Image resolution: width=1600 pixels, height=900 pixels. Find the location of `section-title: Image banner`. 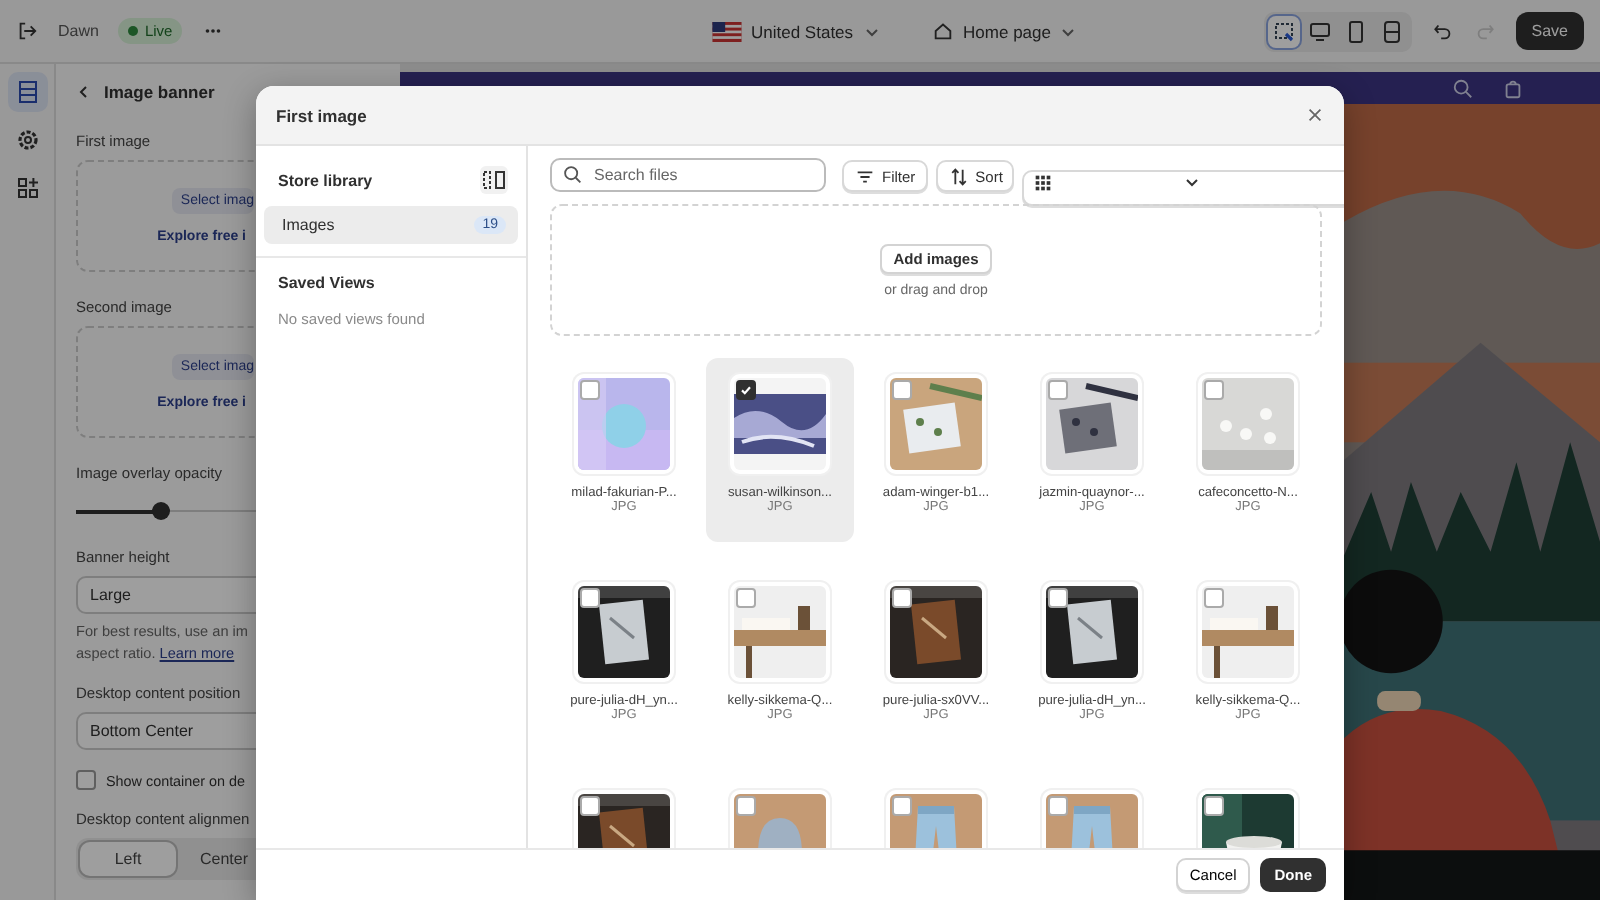

section-title: Image banner is located at coordinates (159, 92).